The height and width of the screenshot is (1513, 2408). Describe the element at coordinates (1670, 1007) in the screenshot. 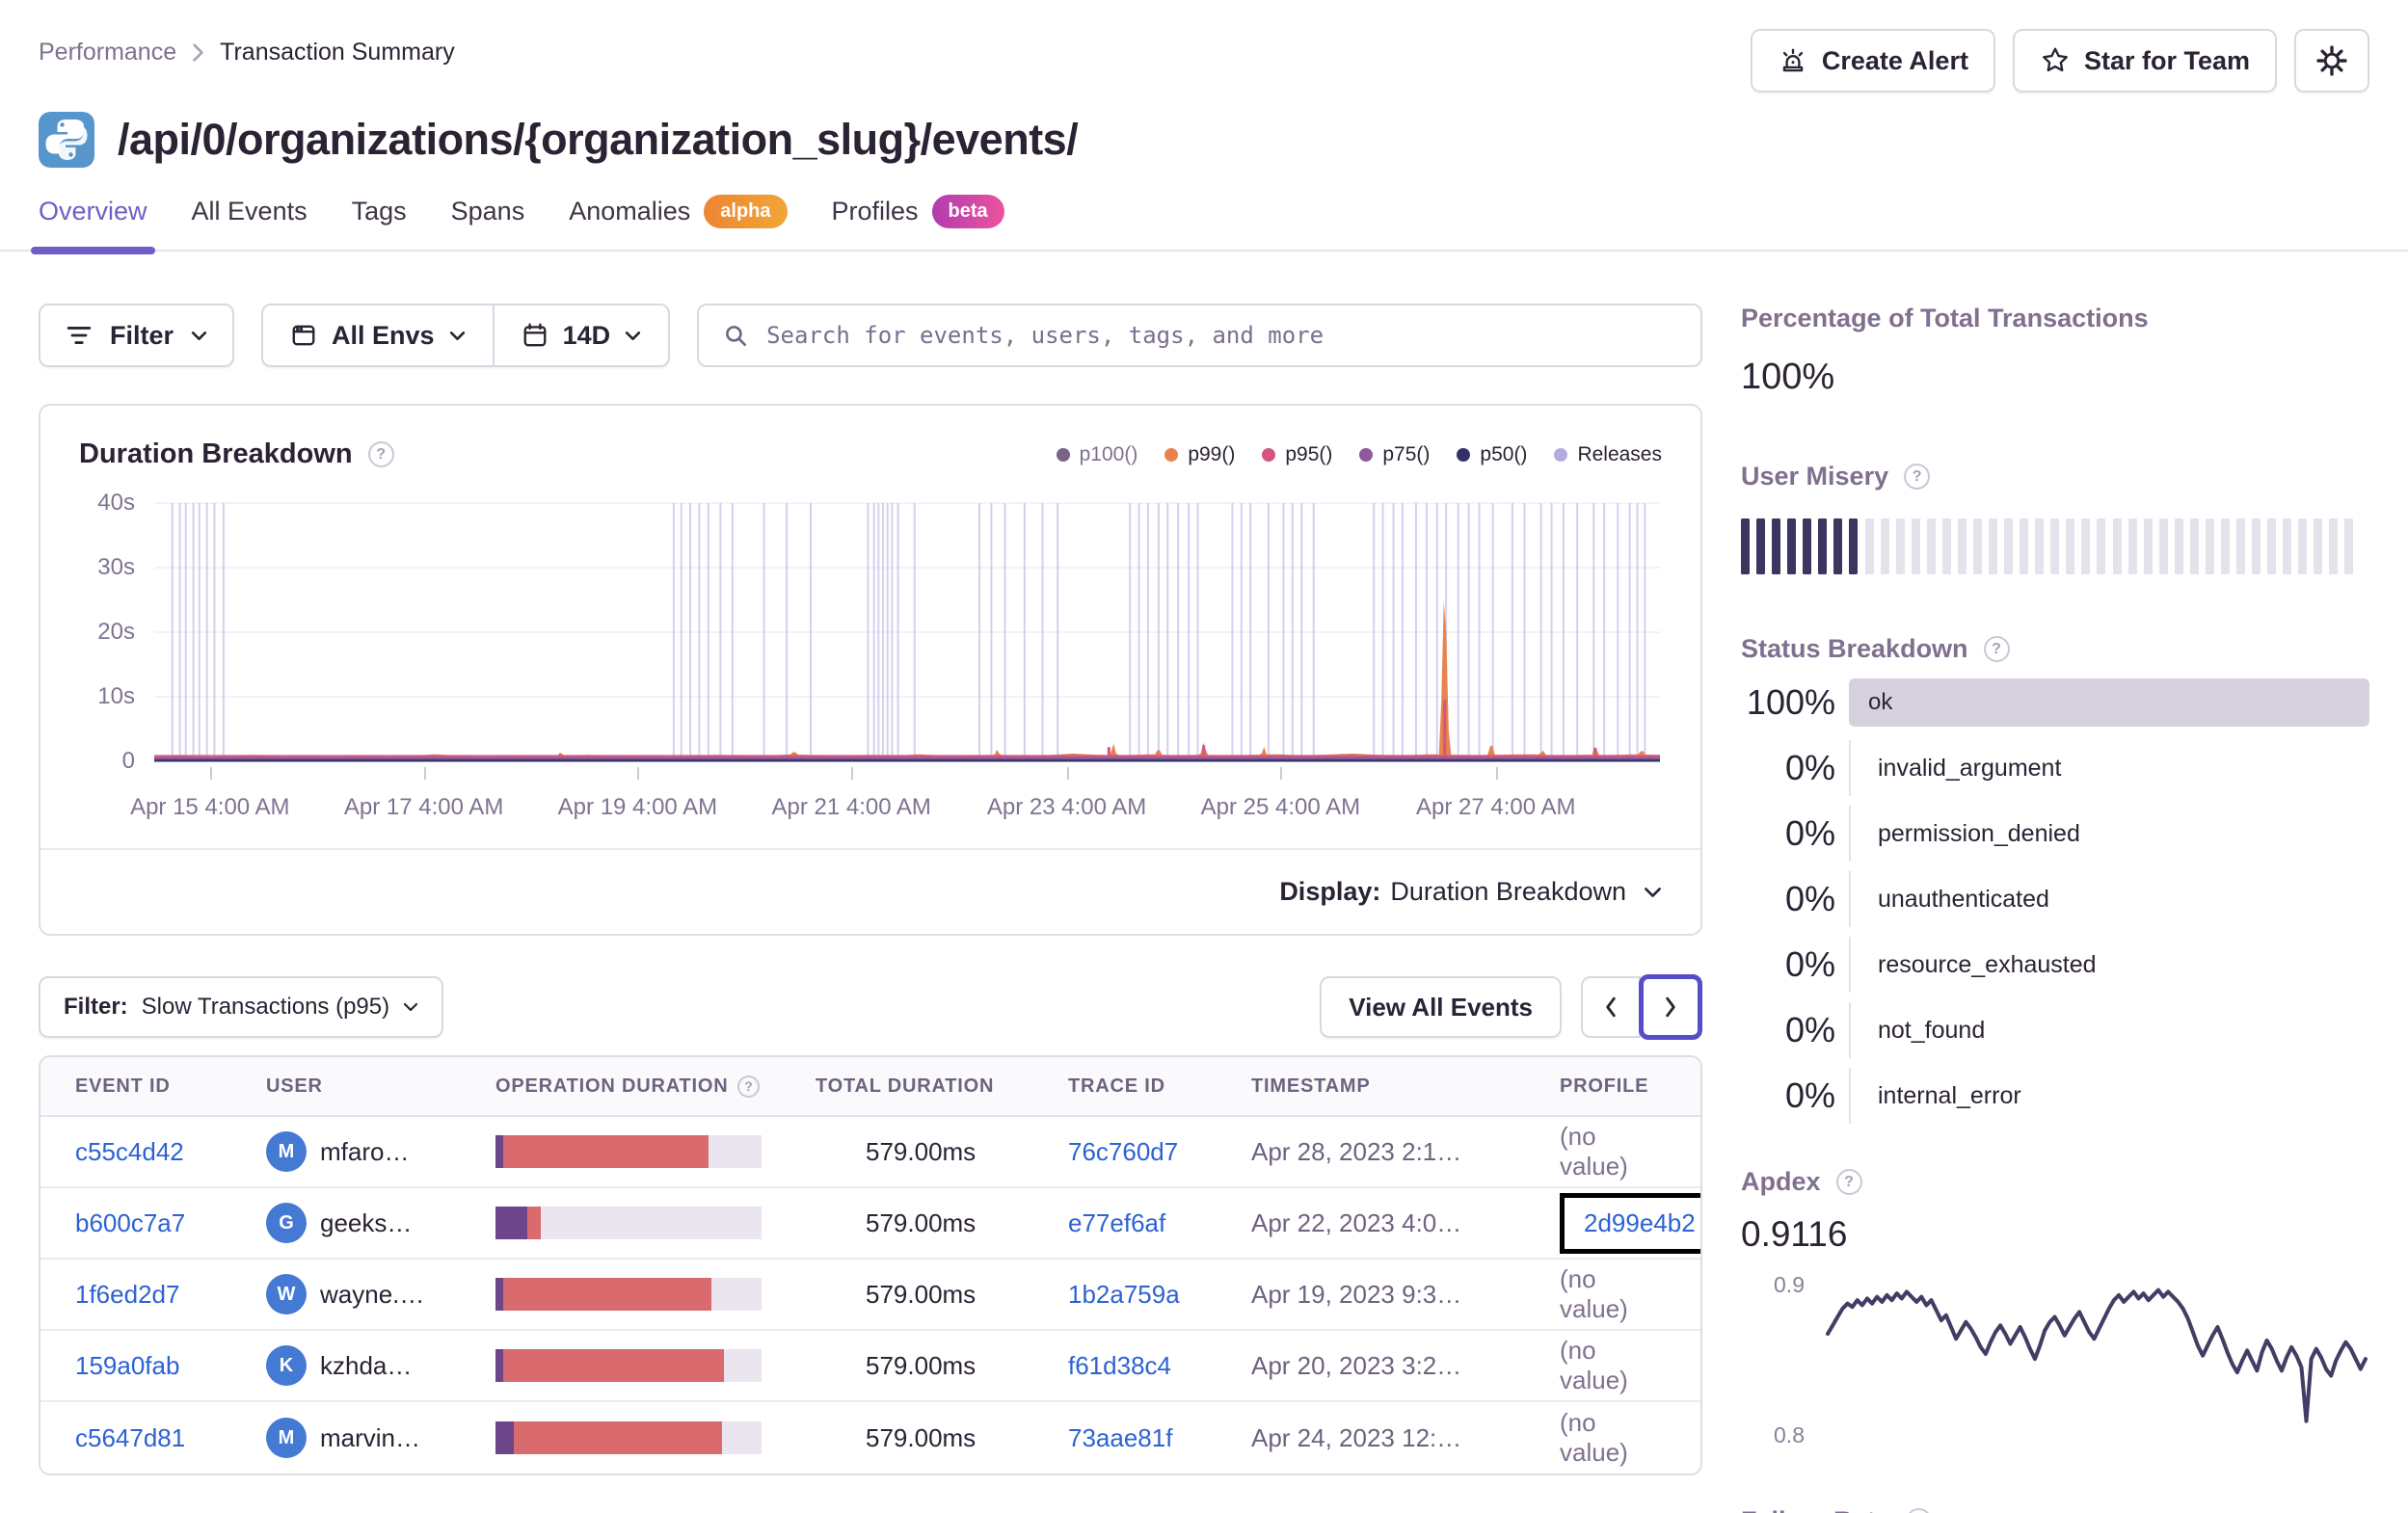

I see `next-page-button` at that location.